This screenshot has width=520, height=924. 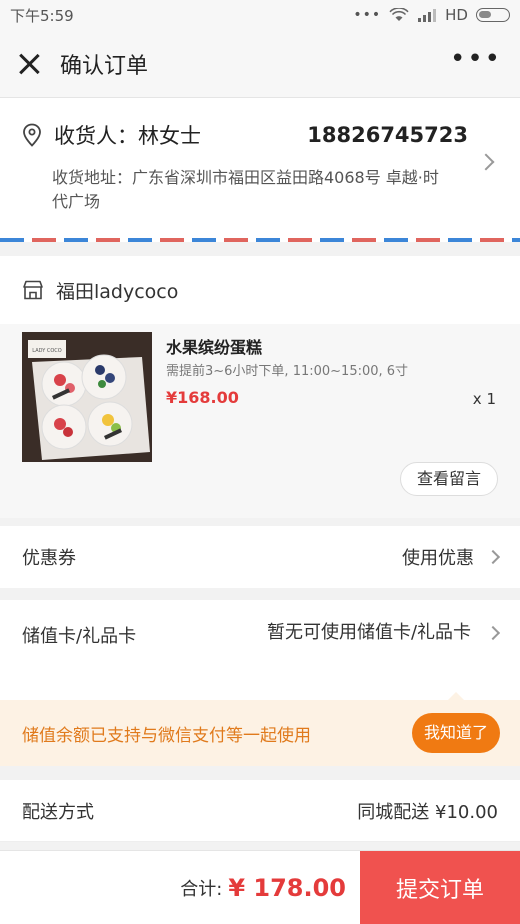 I want to click on product-spec: 需提前3~6小时下单, 11:00~15:00, 6寸, so click(x=287, y=371).